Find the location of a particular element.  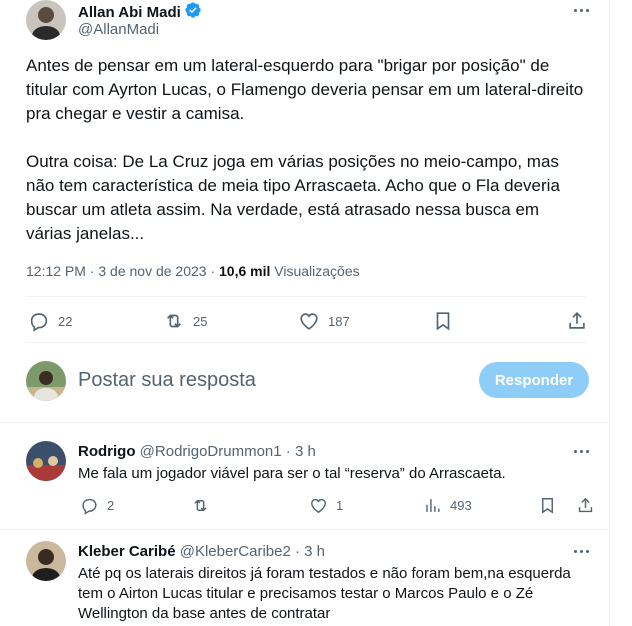

author-handle: @AllanMadi is located at coordinates (118, 29).